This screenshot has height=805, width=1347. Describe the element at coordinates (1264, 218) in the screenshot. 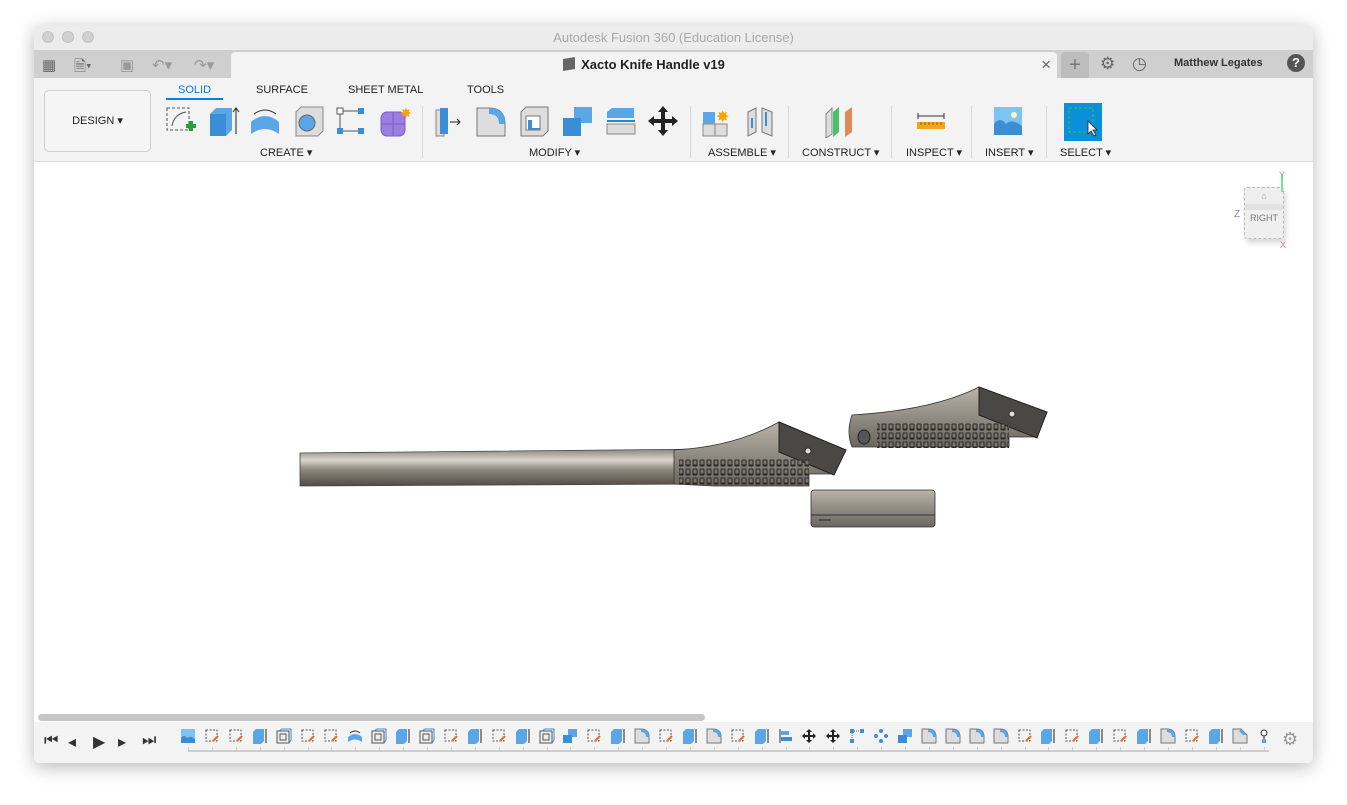

I see `viewcube-face-right: RIGHT` at that location.